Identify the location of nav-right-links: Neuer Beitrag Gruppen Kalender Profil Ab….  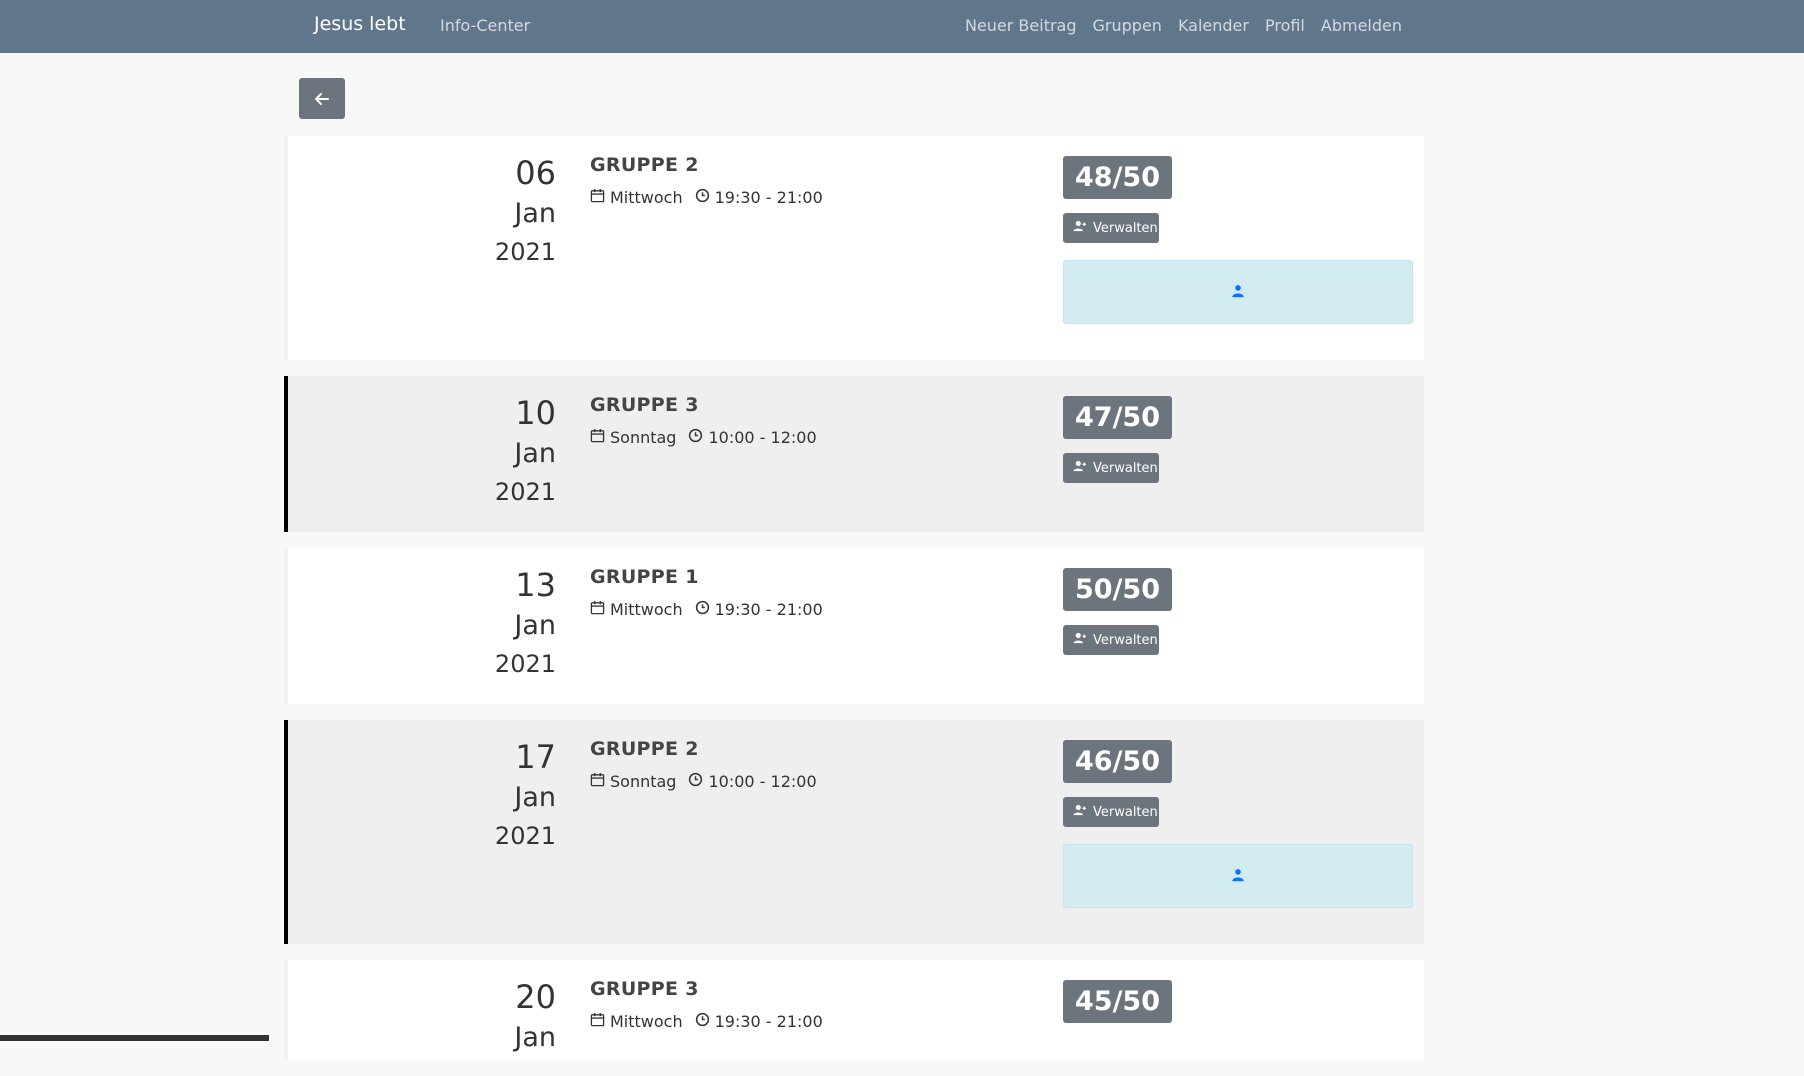
(1183, 25).